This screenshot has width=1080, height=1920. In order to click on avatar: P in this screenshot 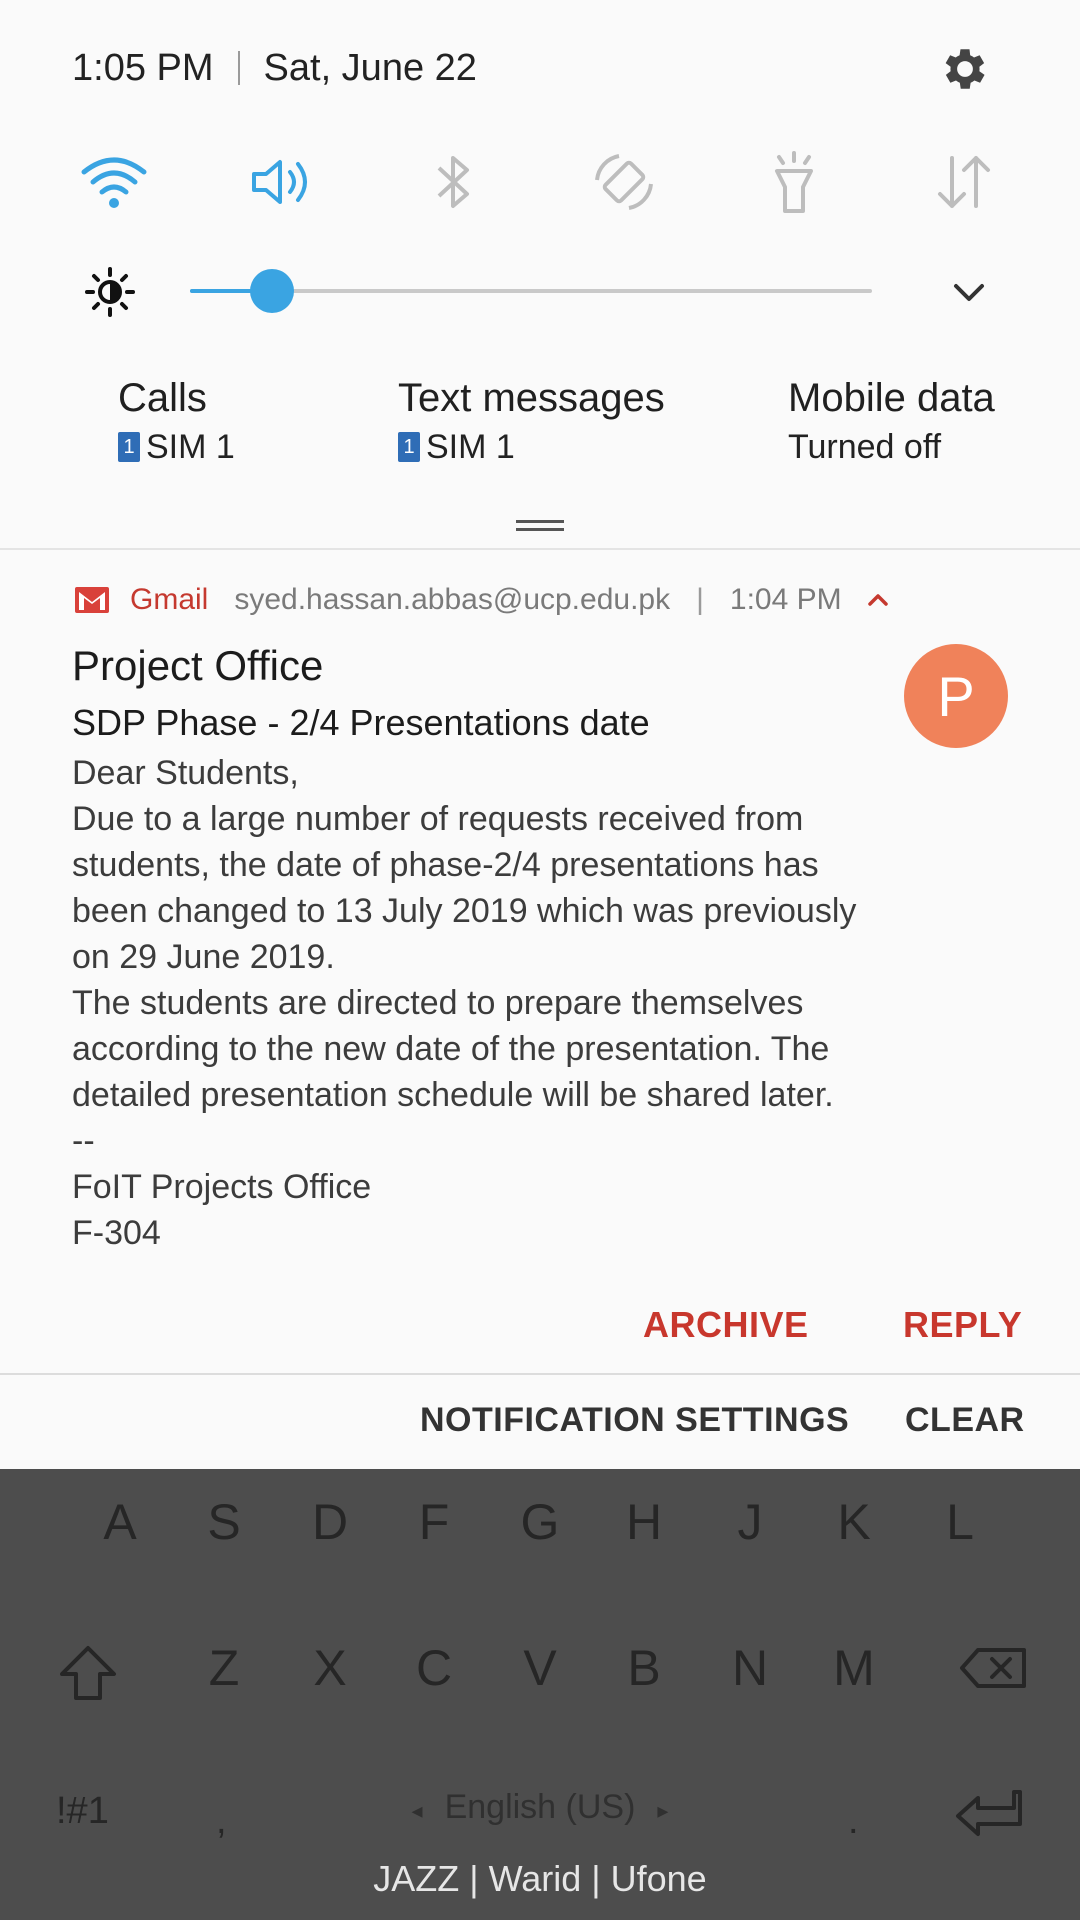, I will do `click(956, 696)`.